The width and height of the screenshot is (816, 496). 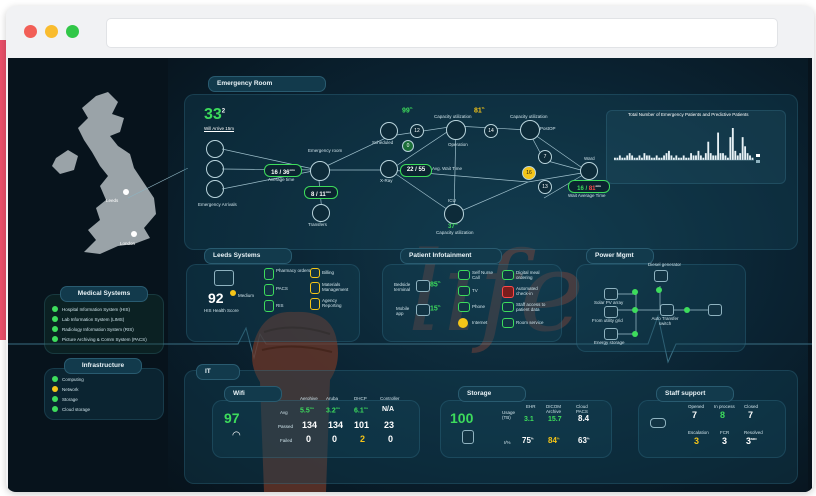 What do you see at coordinates (281, 179) in the screenshot?
I see `er-avg-time-label: Average time` at bounding box center [281, 179].